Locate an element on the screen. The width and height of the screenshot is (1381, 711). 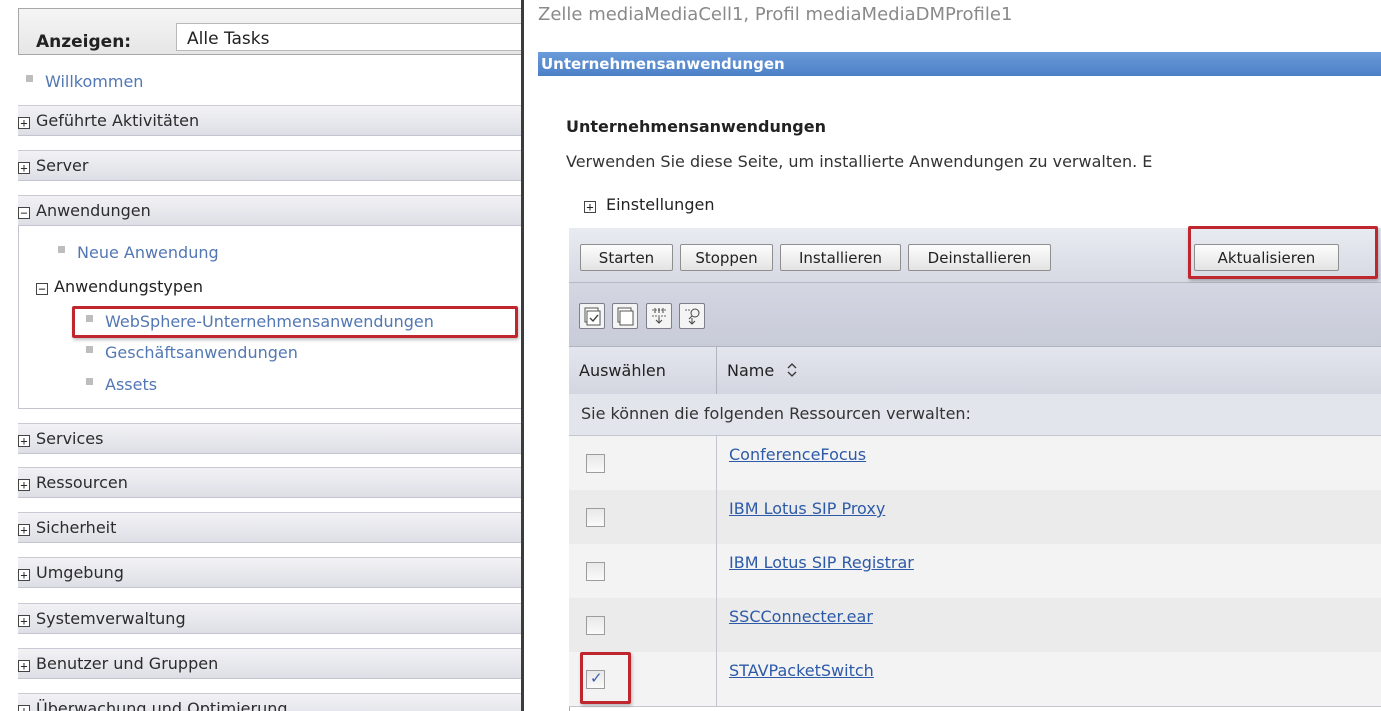
sort-icon is located at coordinates (792, 370).